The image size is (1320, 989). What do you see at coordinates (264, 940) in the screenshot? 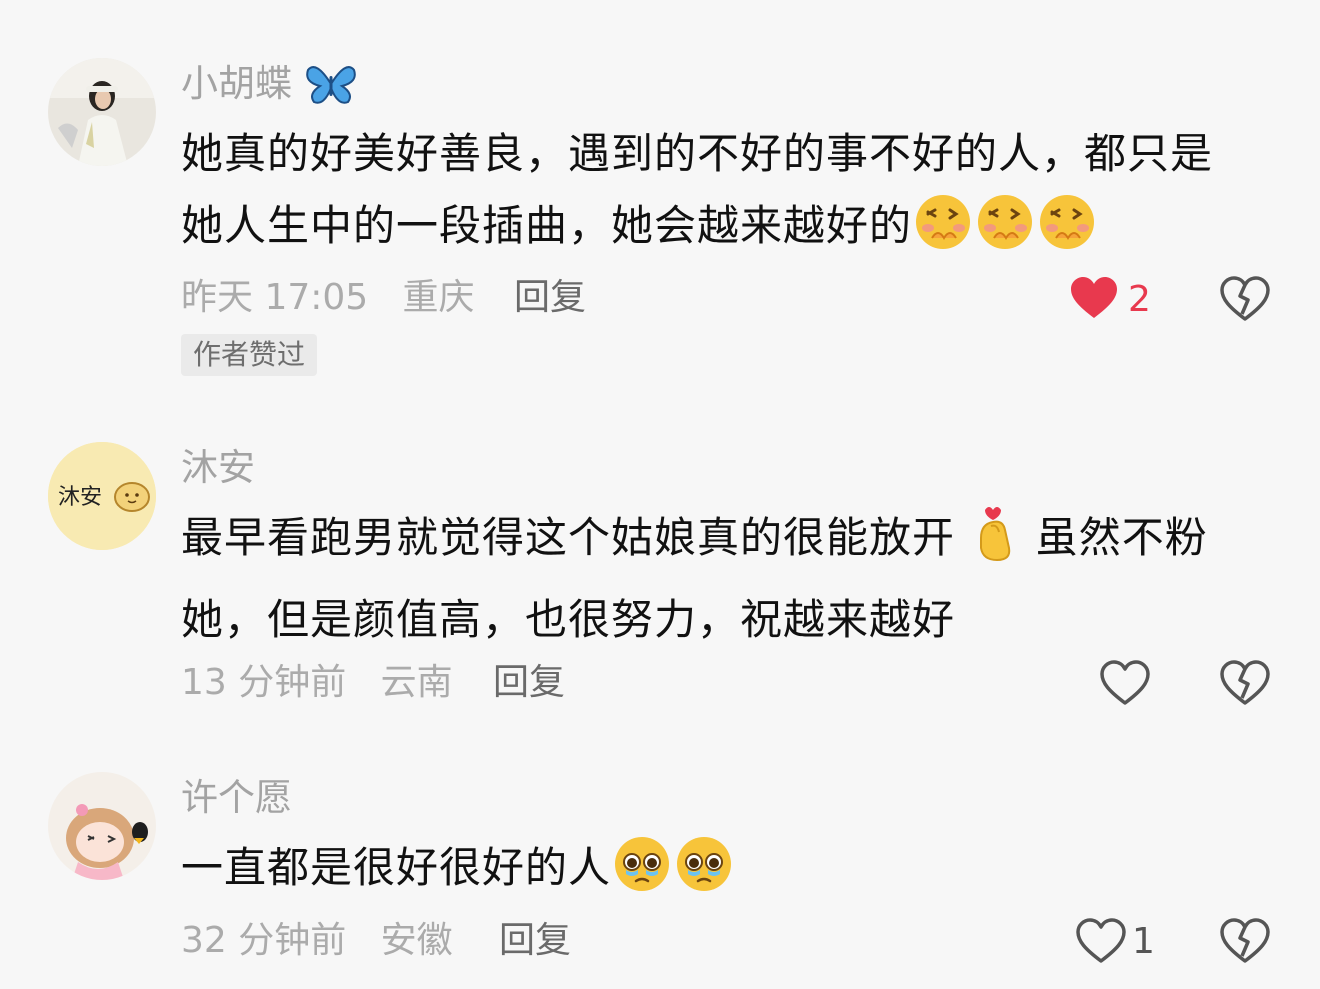
I see `comment-time: 32 分钟前` at bounding box center [264, 940].